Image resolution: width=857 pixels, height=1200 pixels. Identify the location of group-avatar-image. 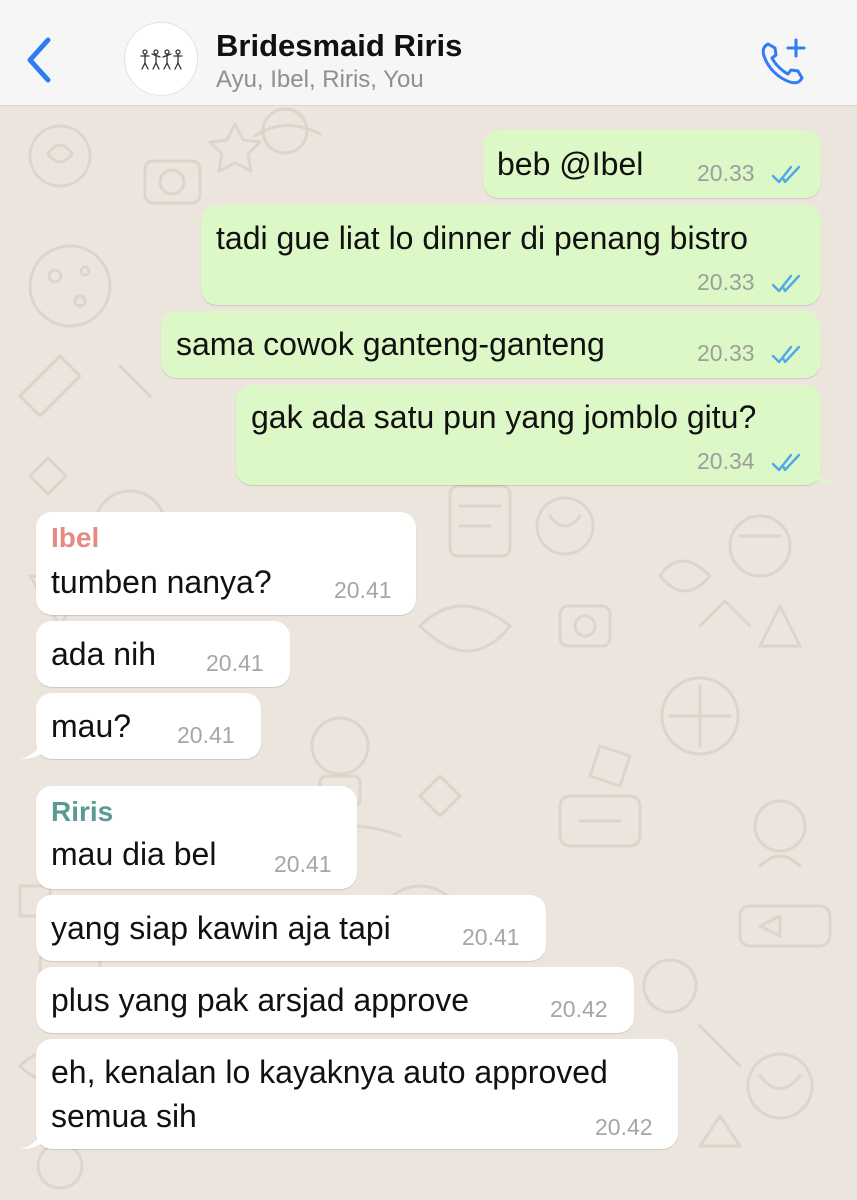
(161, 59).